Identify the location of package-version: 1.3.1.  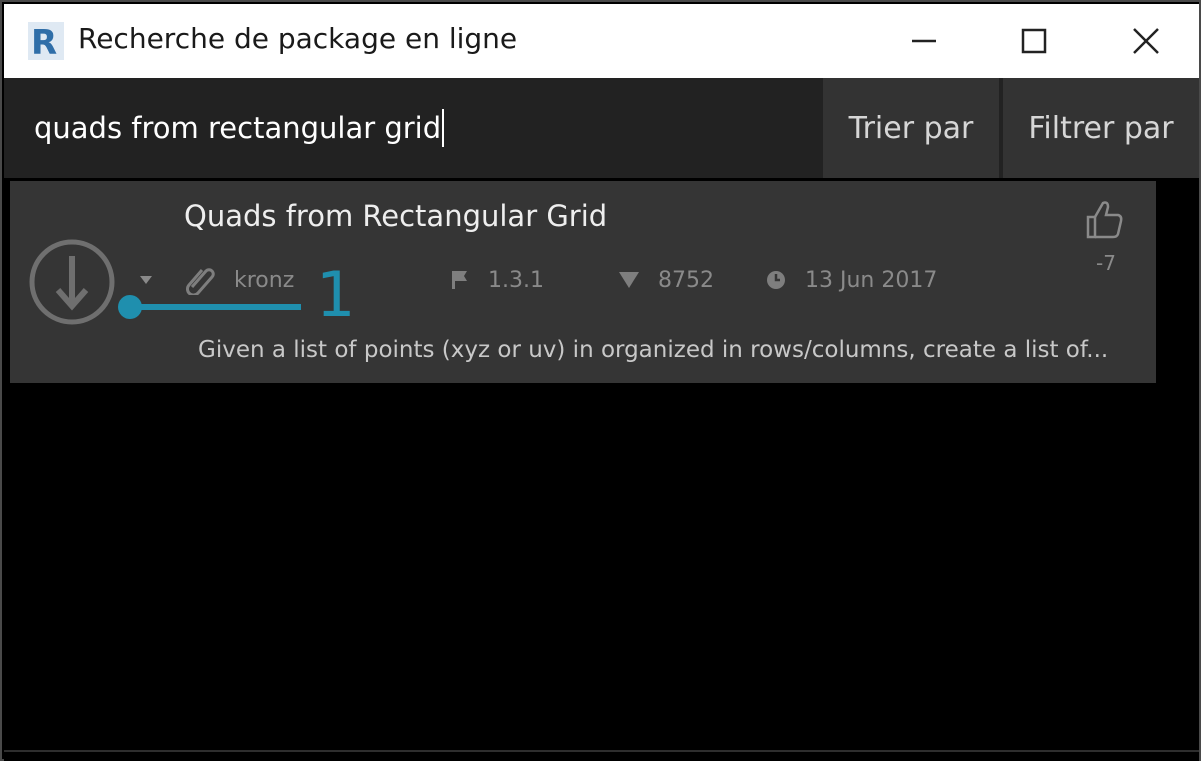
(497, 280).